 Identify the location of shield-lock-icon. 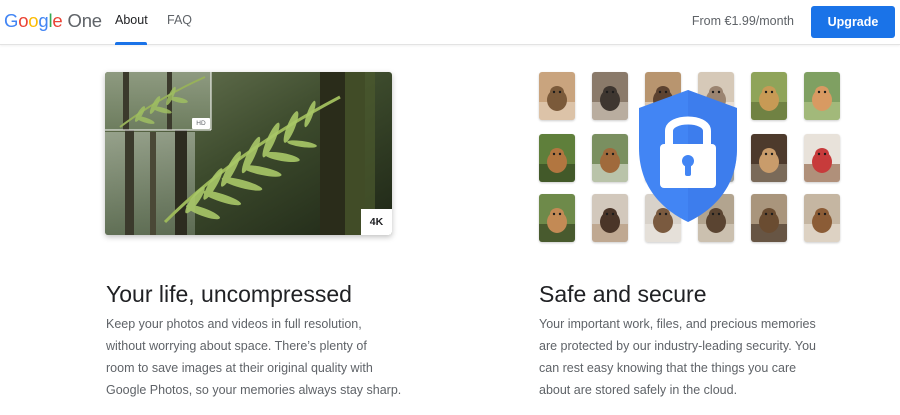
(688, 156).